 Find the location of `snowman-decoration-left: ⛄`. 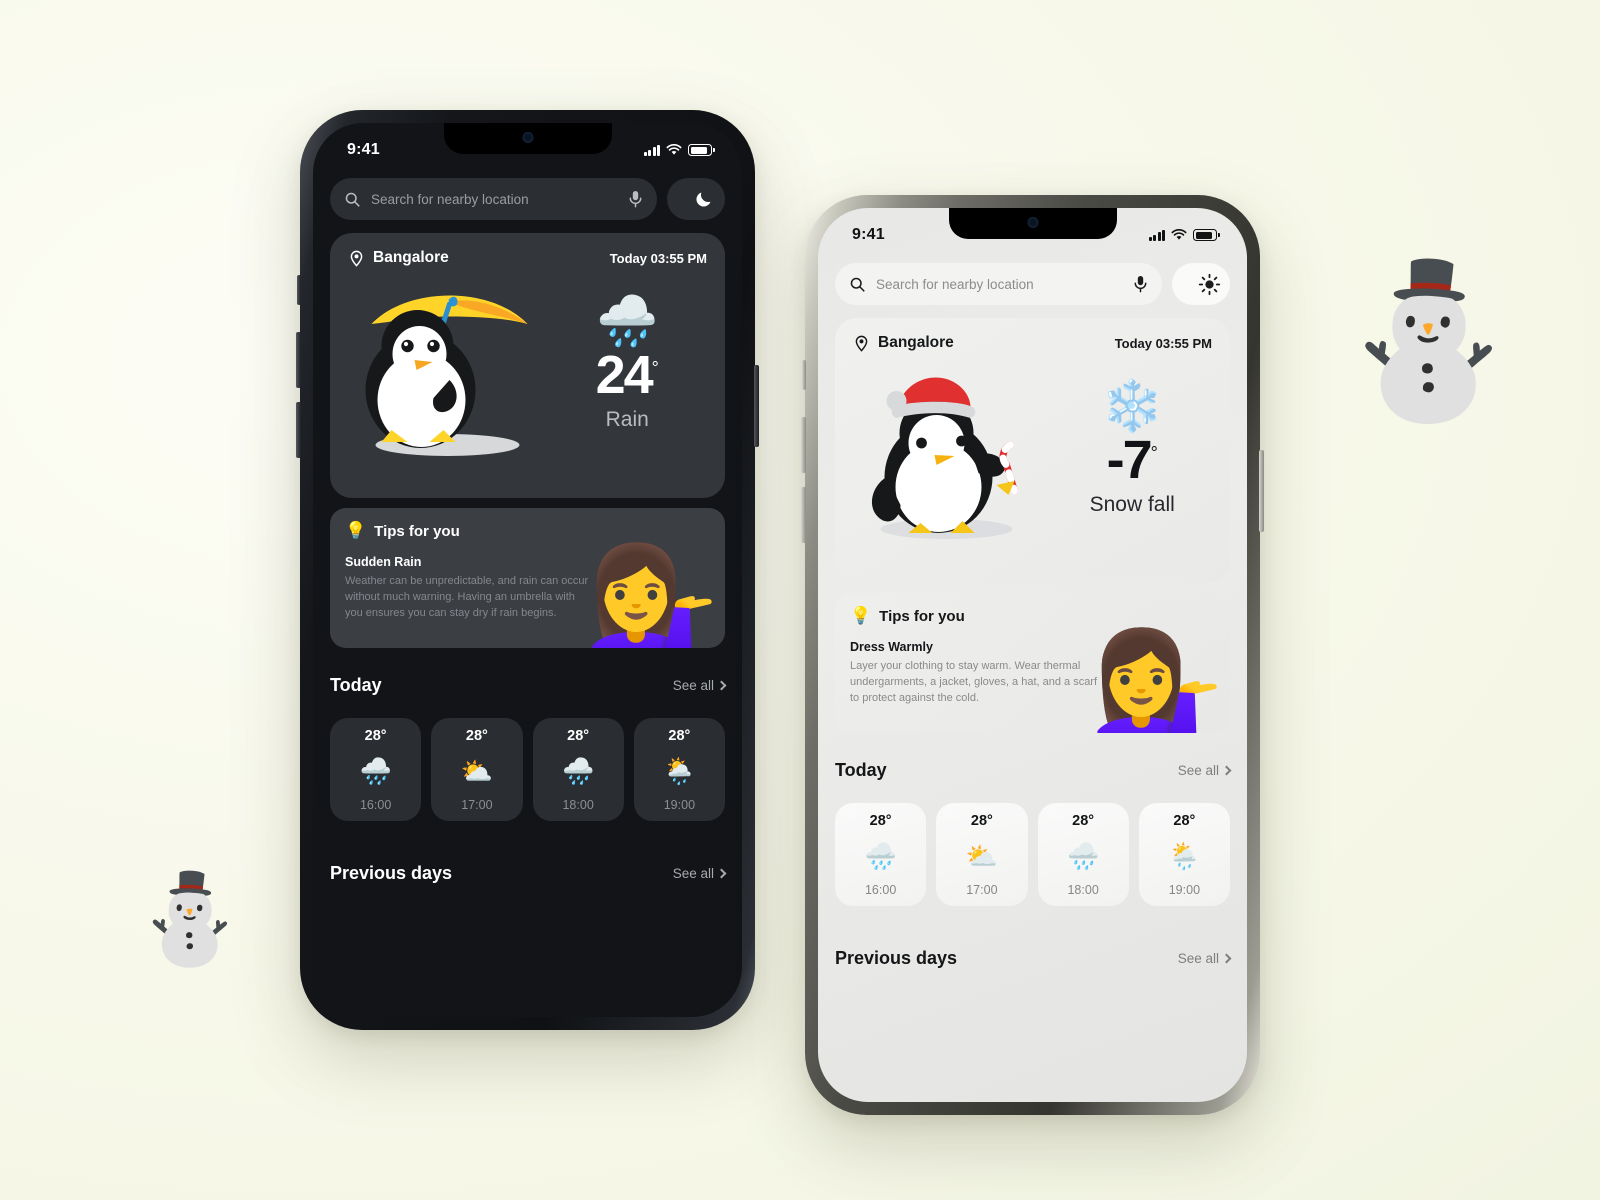

snowman-decoration-left: ⛄ is located at coordinates (190, 918).